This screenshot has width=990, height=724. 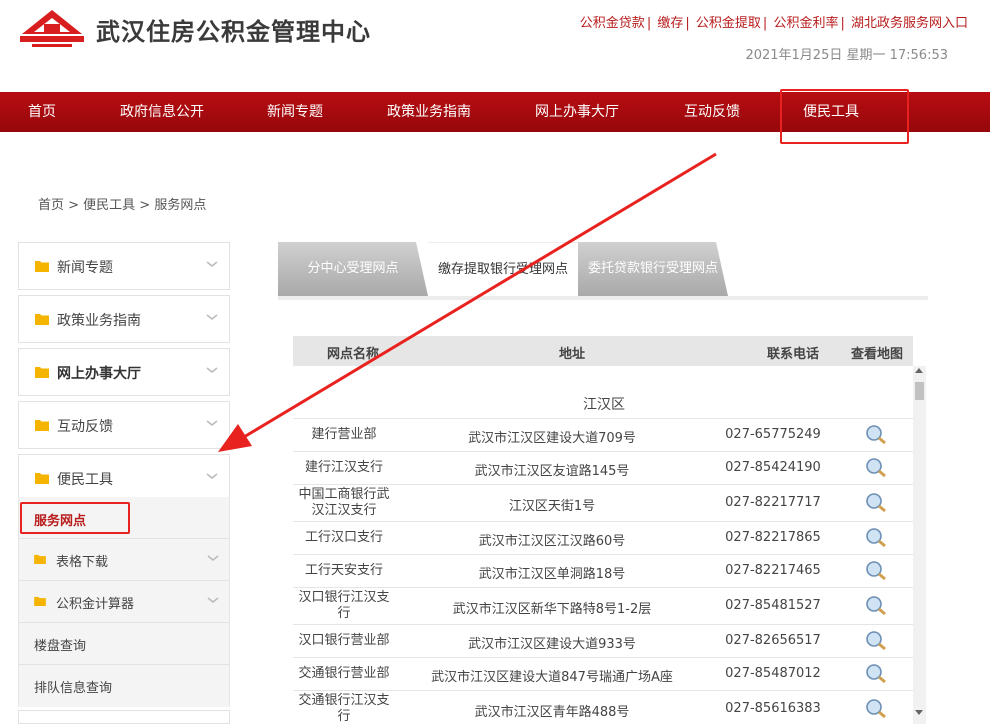 What do you see at coordinates (124, 684) in the screenshot?
I see `sidebar-sub-queue-query: 排队信息查询` at bounding box center [124, 684].